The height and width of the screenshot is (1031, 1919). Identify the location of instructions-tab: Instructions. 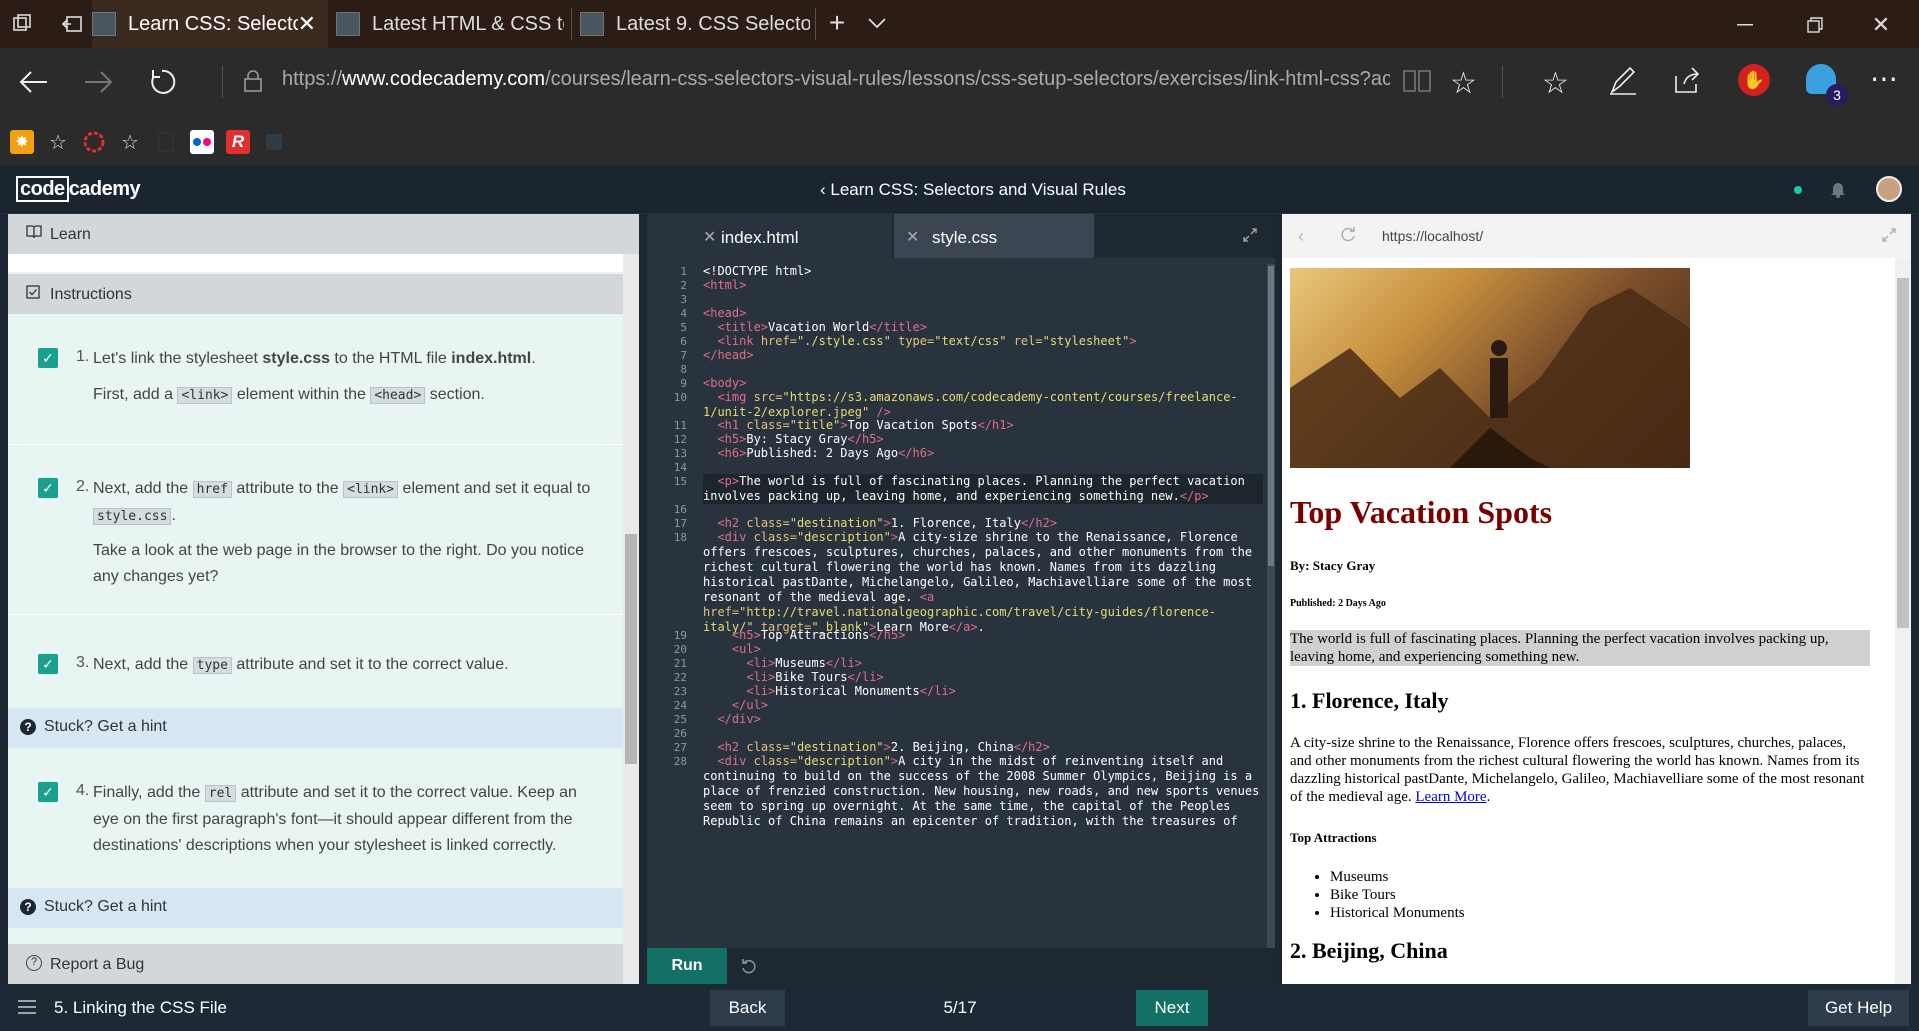
(323, 294).